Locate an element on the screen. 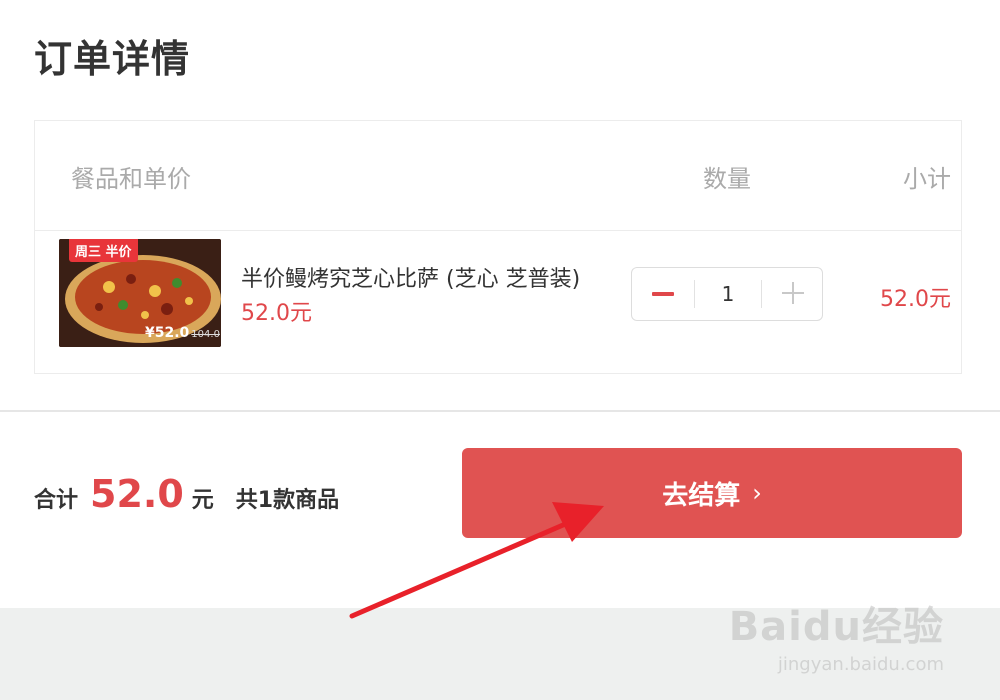 This screenshot has height=700, width=1000. header-item: 餐品和单价 is located at coordinates (131, 179).